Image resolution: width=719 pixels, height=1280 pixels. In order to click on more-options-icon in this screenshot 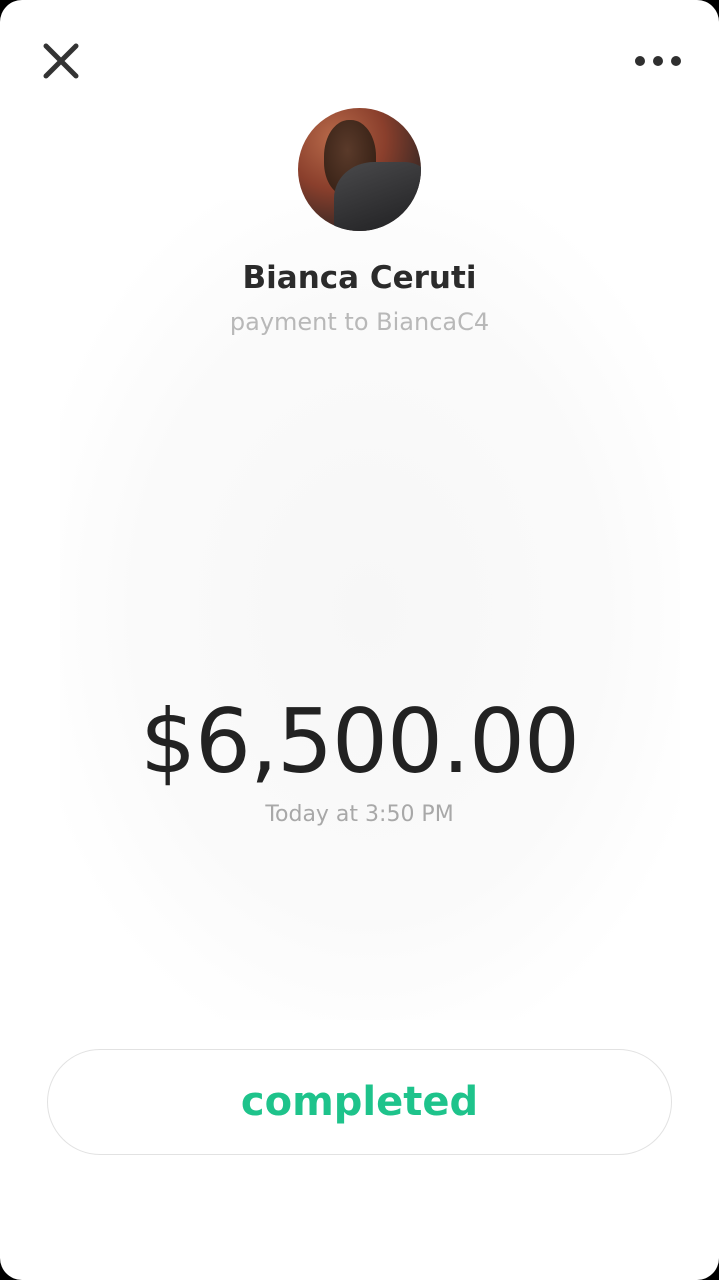, I will do `click(640, 61)`.